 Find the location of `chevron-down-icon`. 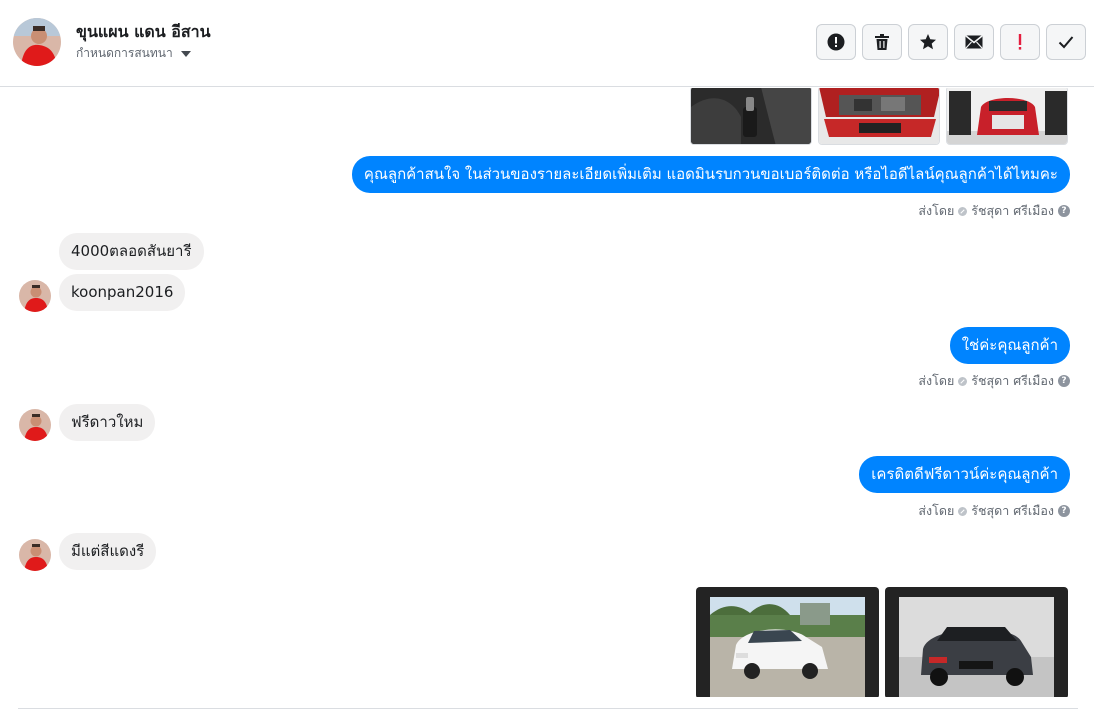

chevron-down-icon is located at coordinates (185, 53).